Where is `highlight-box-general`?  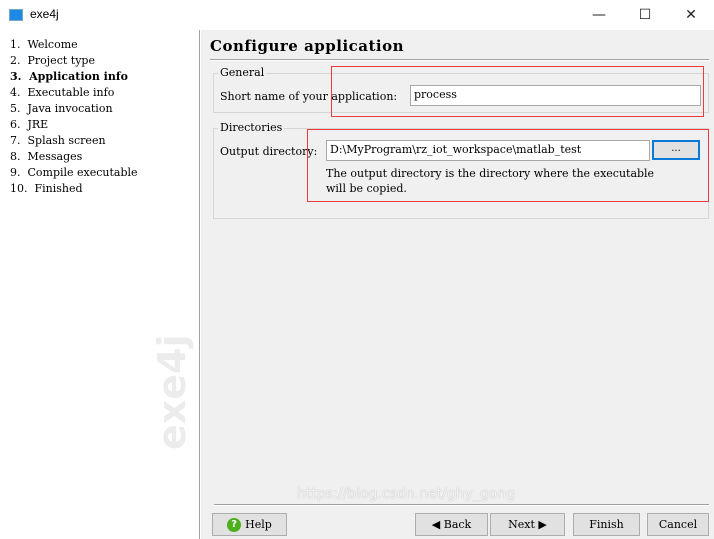
highlight-box-general is located at coordinates (517, 91).